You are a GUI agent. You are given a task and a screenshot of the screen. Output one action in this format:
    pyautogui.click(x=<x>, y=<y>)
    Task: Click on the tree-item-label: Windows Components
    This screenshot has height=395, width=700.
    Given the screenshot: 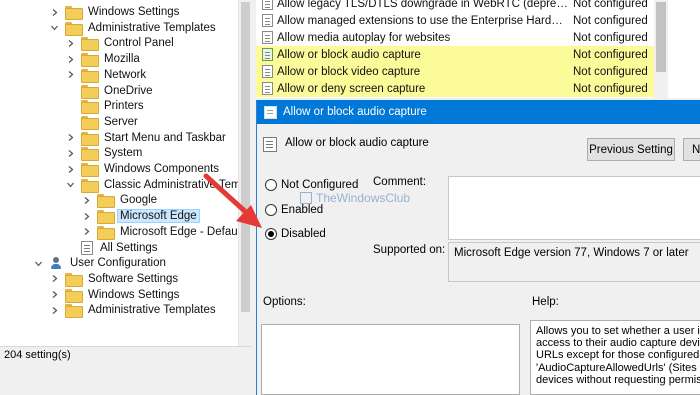 What is the action you would take?
    pyautogui.click(x=162, y=169)
    